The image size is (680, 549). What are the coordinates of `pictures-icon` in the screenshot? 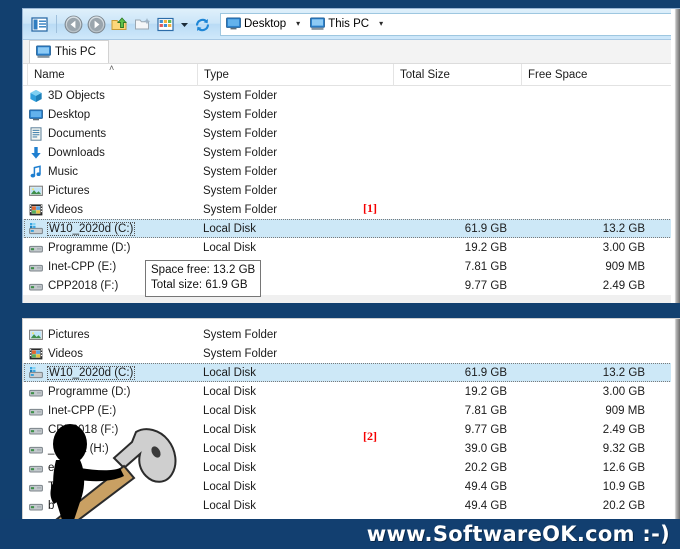 It's located at (36, 334).